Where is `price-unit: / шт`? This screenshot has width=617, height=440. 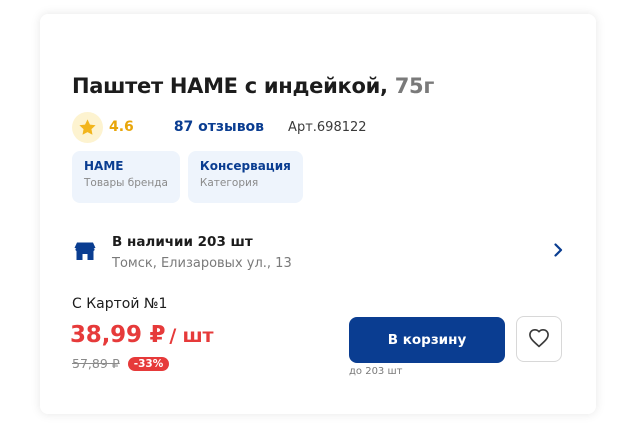
price-unit: / шт is located at coordinates (191, 336).